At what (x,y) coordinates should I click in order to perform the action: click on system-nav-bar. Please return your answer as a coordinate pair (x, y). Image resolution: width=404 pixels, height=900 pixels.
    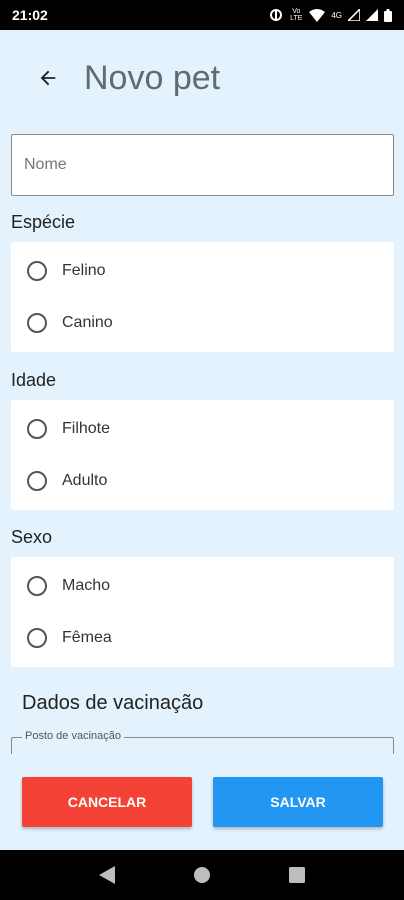
    Looking at the image, I should click on (202, 875).